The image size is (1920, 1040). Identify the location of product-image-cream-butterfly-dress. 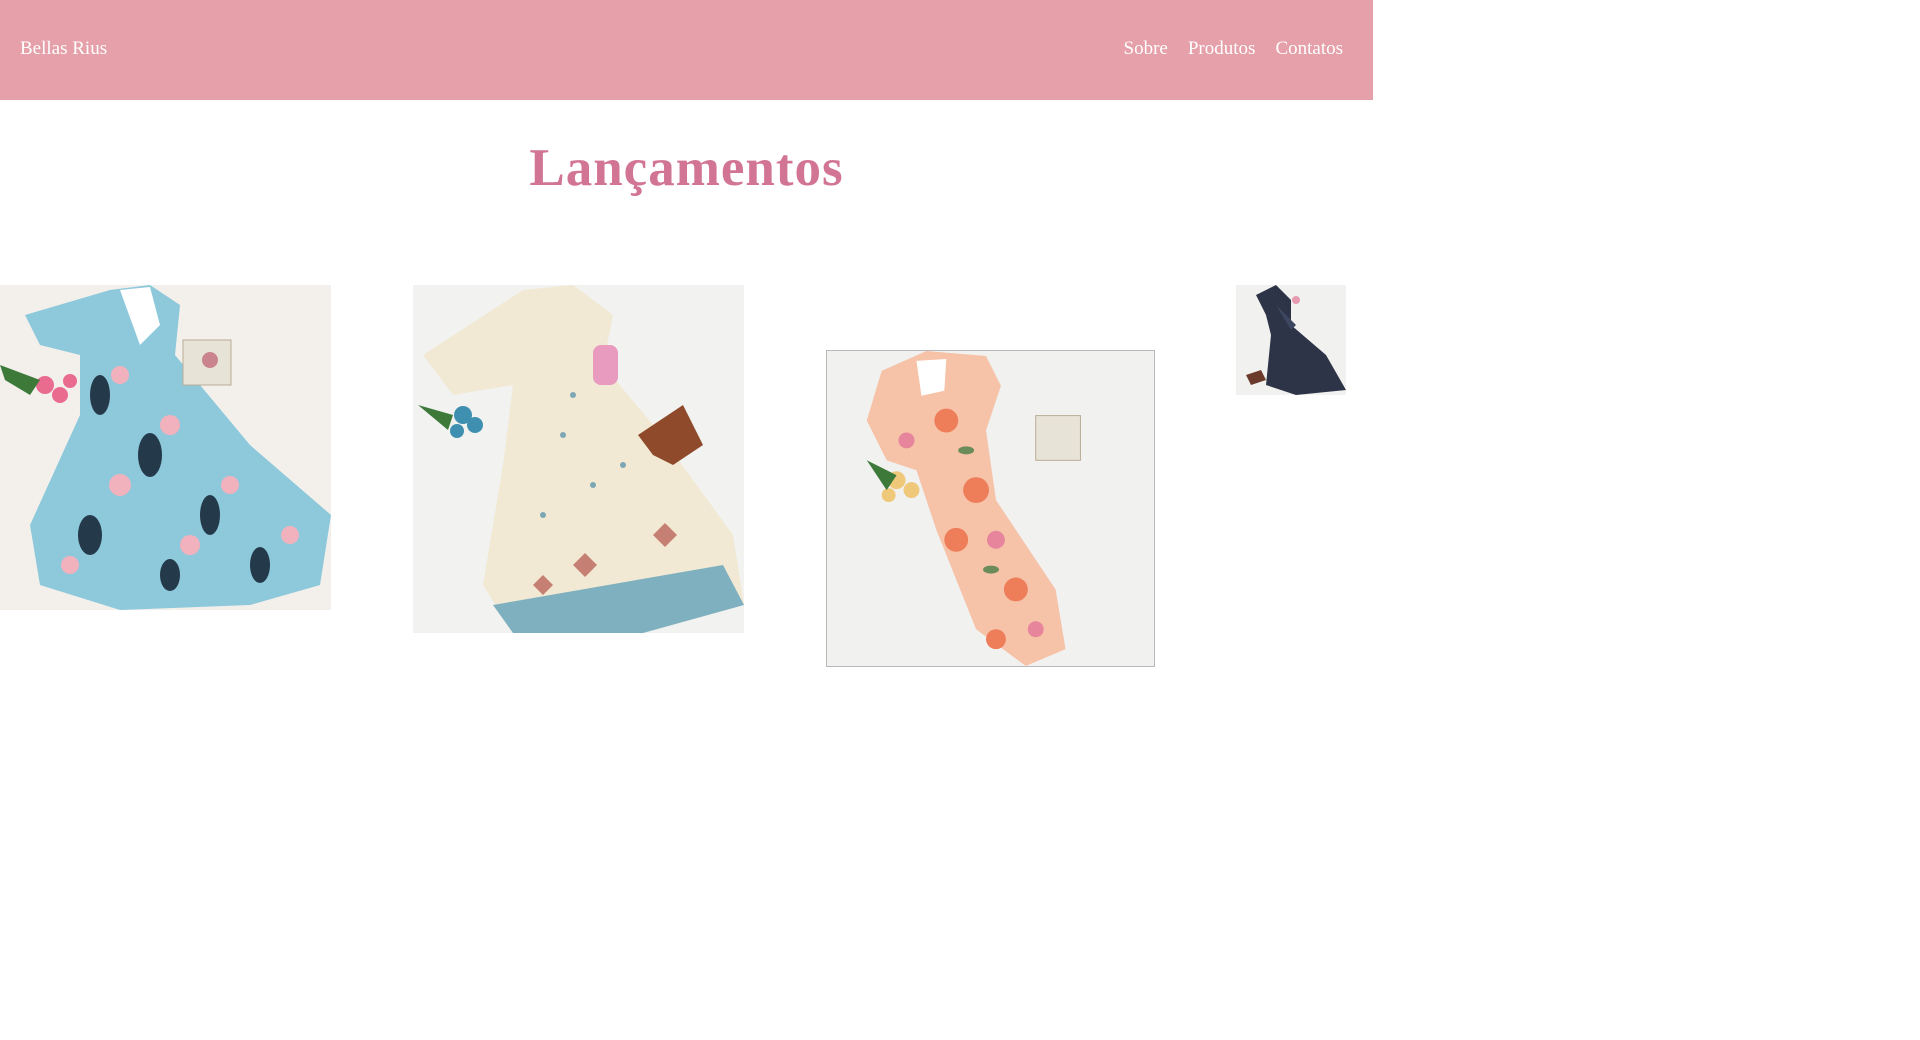
(578, 459).